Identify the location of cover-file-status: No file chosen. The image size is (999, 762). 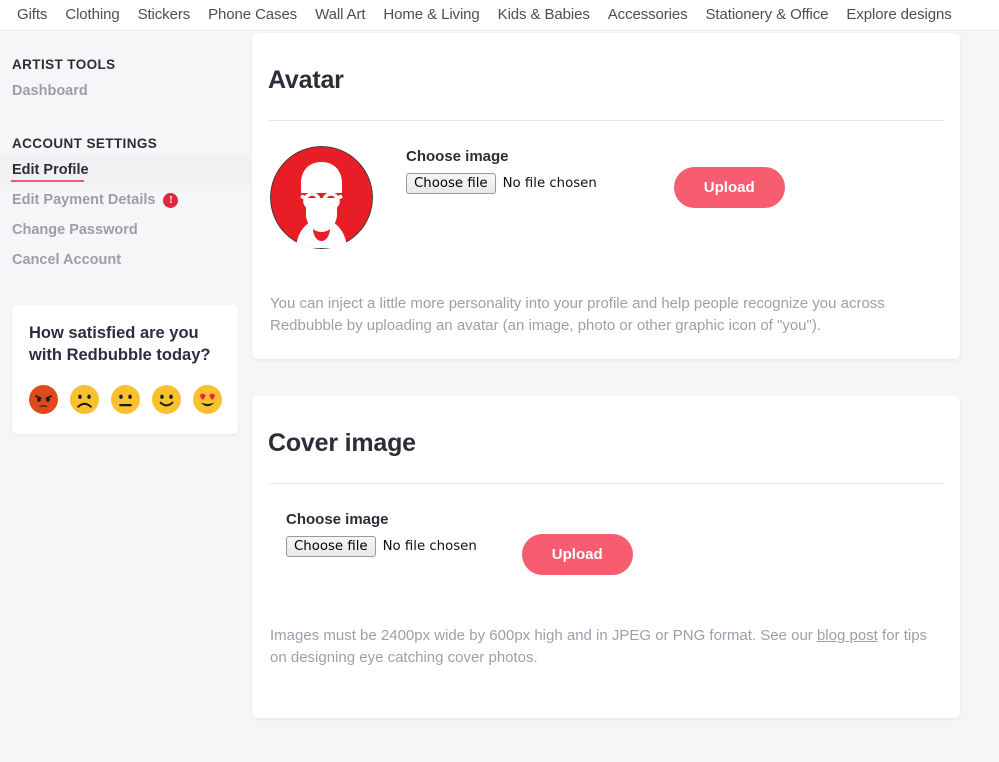
(429, 546).